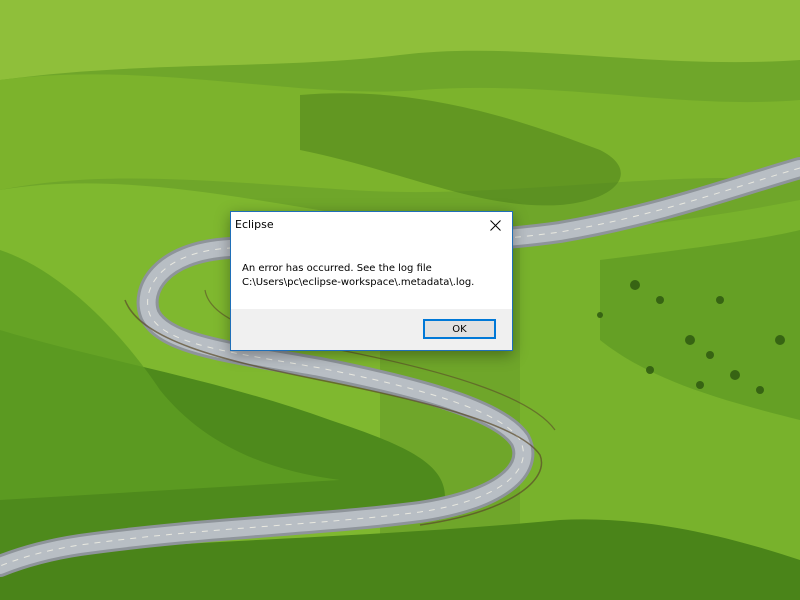 The height and width of the screenshot is (600, 800). I want to click on dialog-titlebar: Eclipse, so click(371, 225).